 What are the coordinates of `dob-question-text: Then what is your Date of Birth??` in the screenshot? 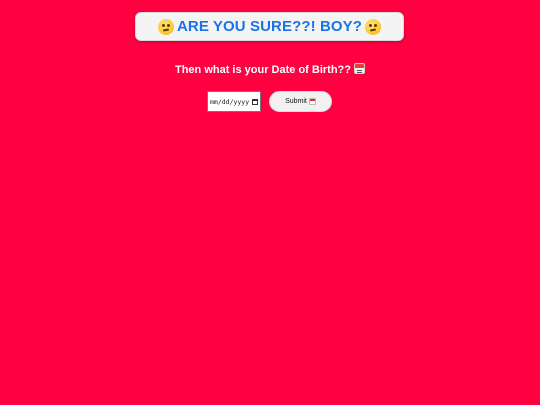 It's located at (262, 70).